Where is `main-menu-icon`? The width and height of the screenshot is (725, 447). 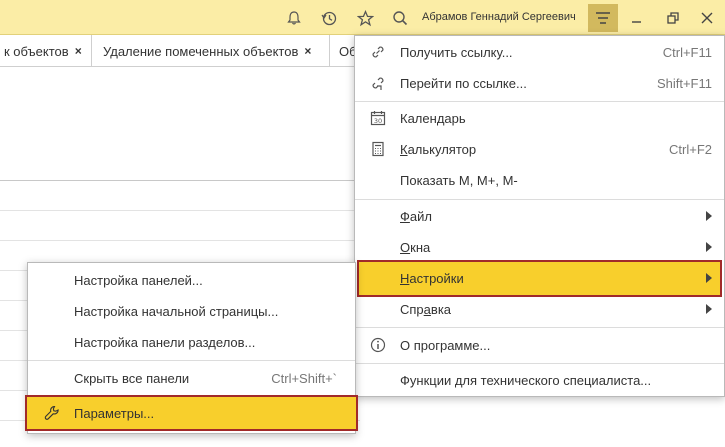
main-menu-icon is located at coordinates (603, 18).